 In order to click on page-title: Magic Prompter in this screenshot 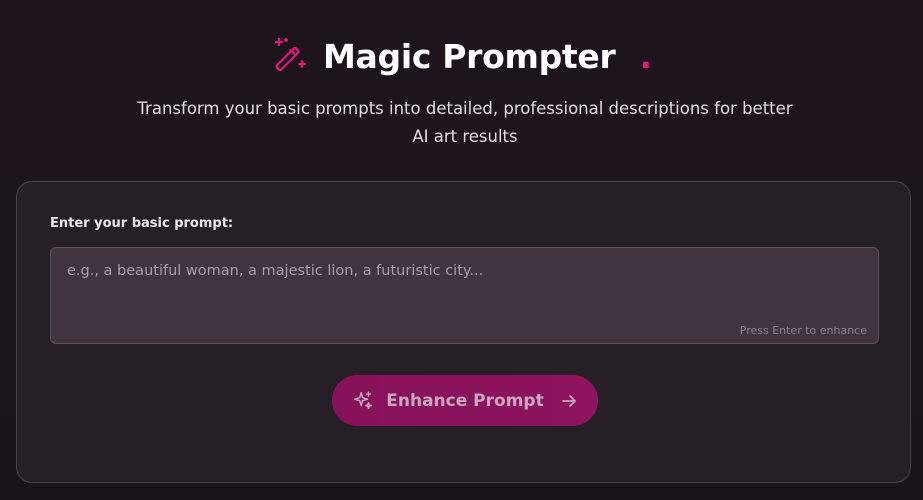, I will do `click(469, 56)`.